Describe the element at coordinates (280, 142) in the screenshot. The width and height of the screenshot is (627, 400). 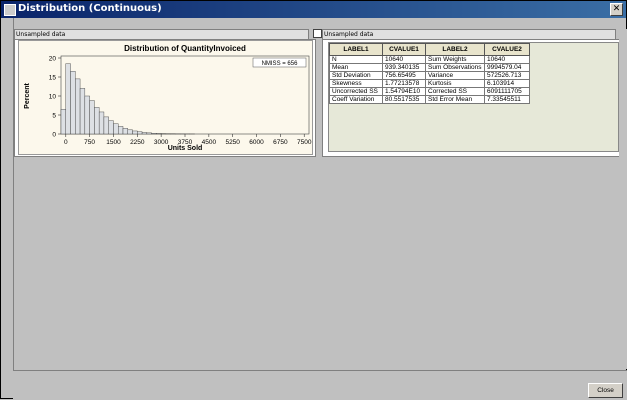
I see `x-tick-label: 6750` at that location.